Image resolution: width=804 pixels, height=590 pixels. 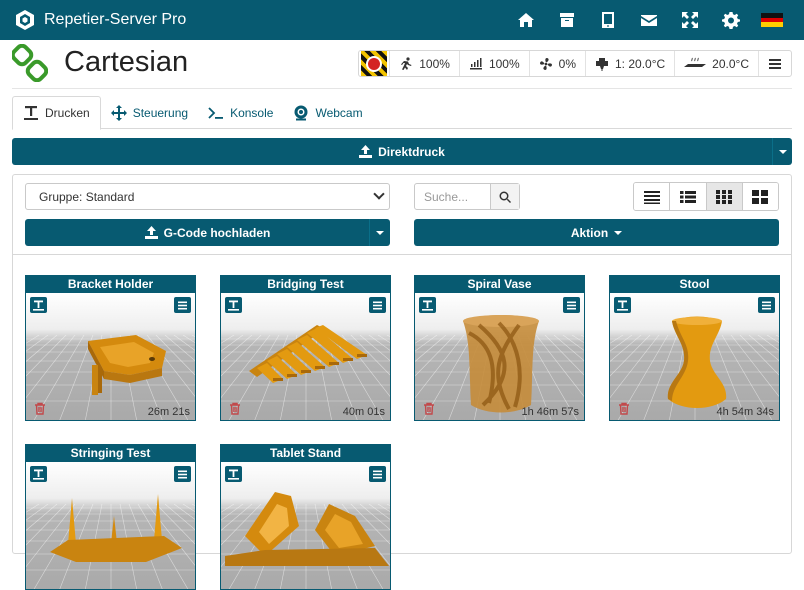 What do you see at coordinates (694, 284) in the screenshot?
I see `model-title: Stool` at bounding box center [694, 284].